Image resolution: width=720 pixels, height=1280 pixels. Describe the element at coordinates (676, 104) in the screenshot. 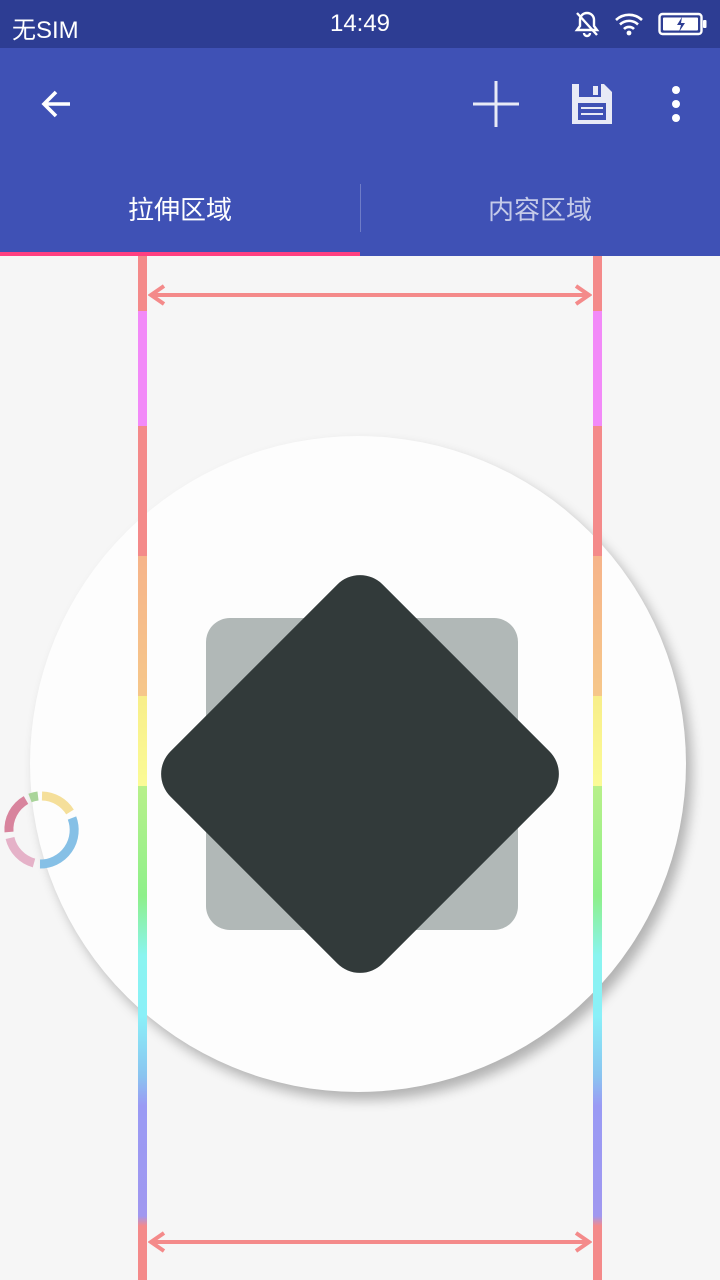

I see `more-vert-icon` at that location.